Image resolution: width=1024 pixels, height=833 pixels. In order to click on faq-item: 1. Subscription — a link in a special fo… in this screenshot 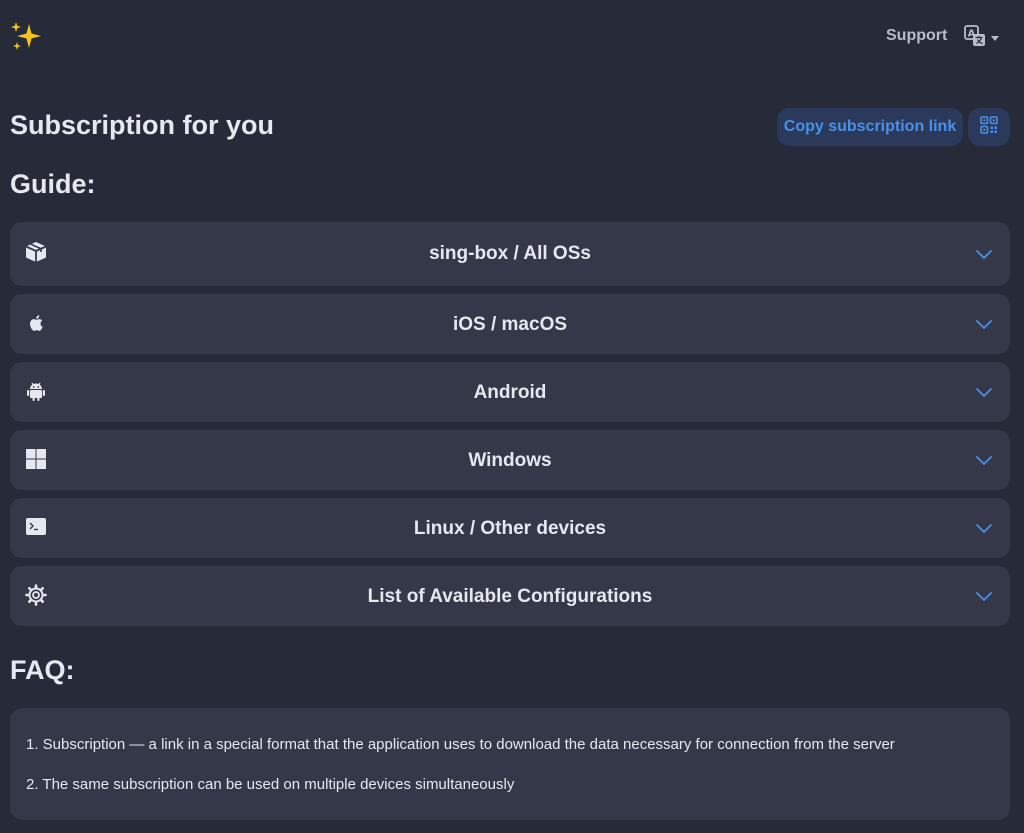, I will do `click(460, 744)`.